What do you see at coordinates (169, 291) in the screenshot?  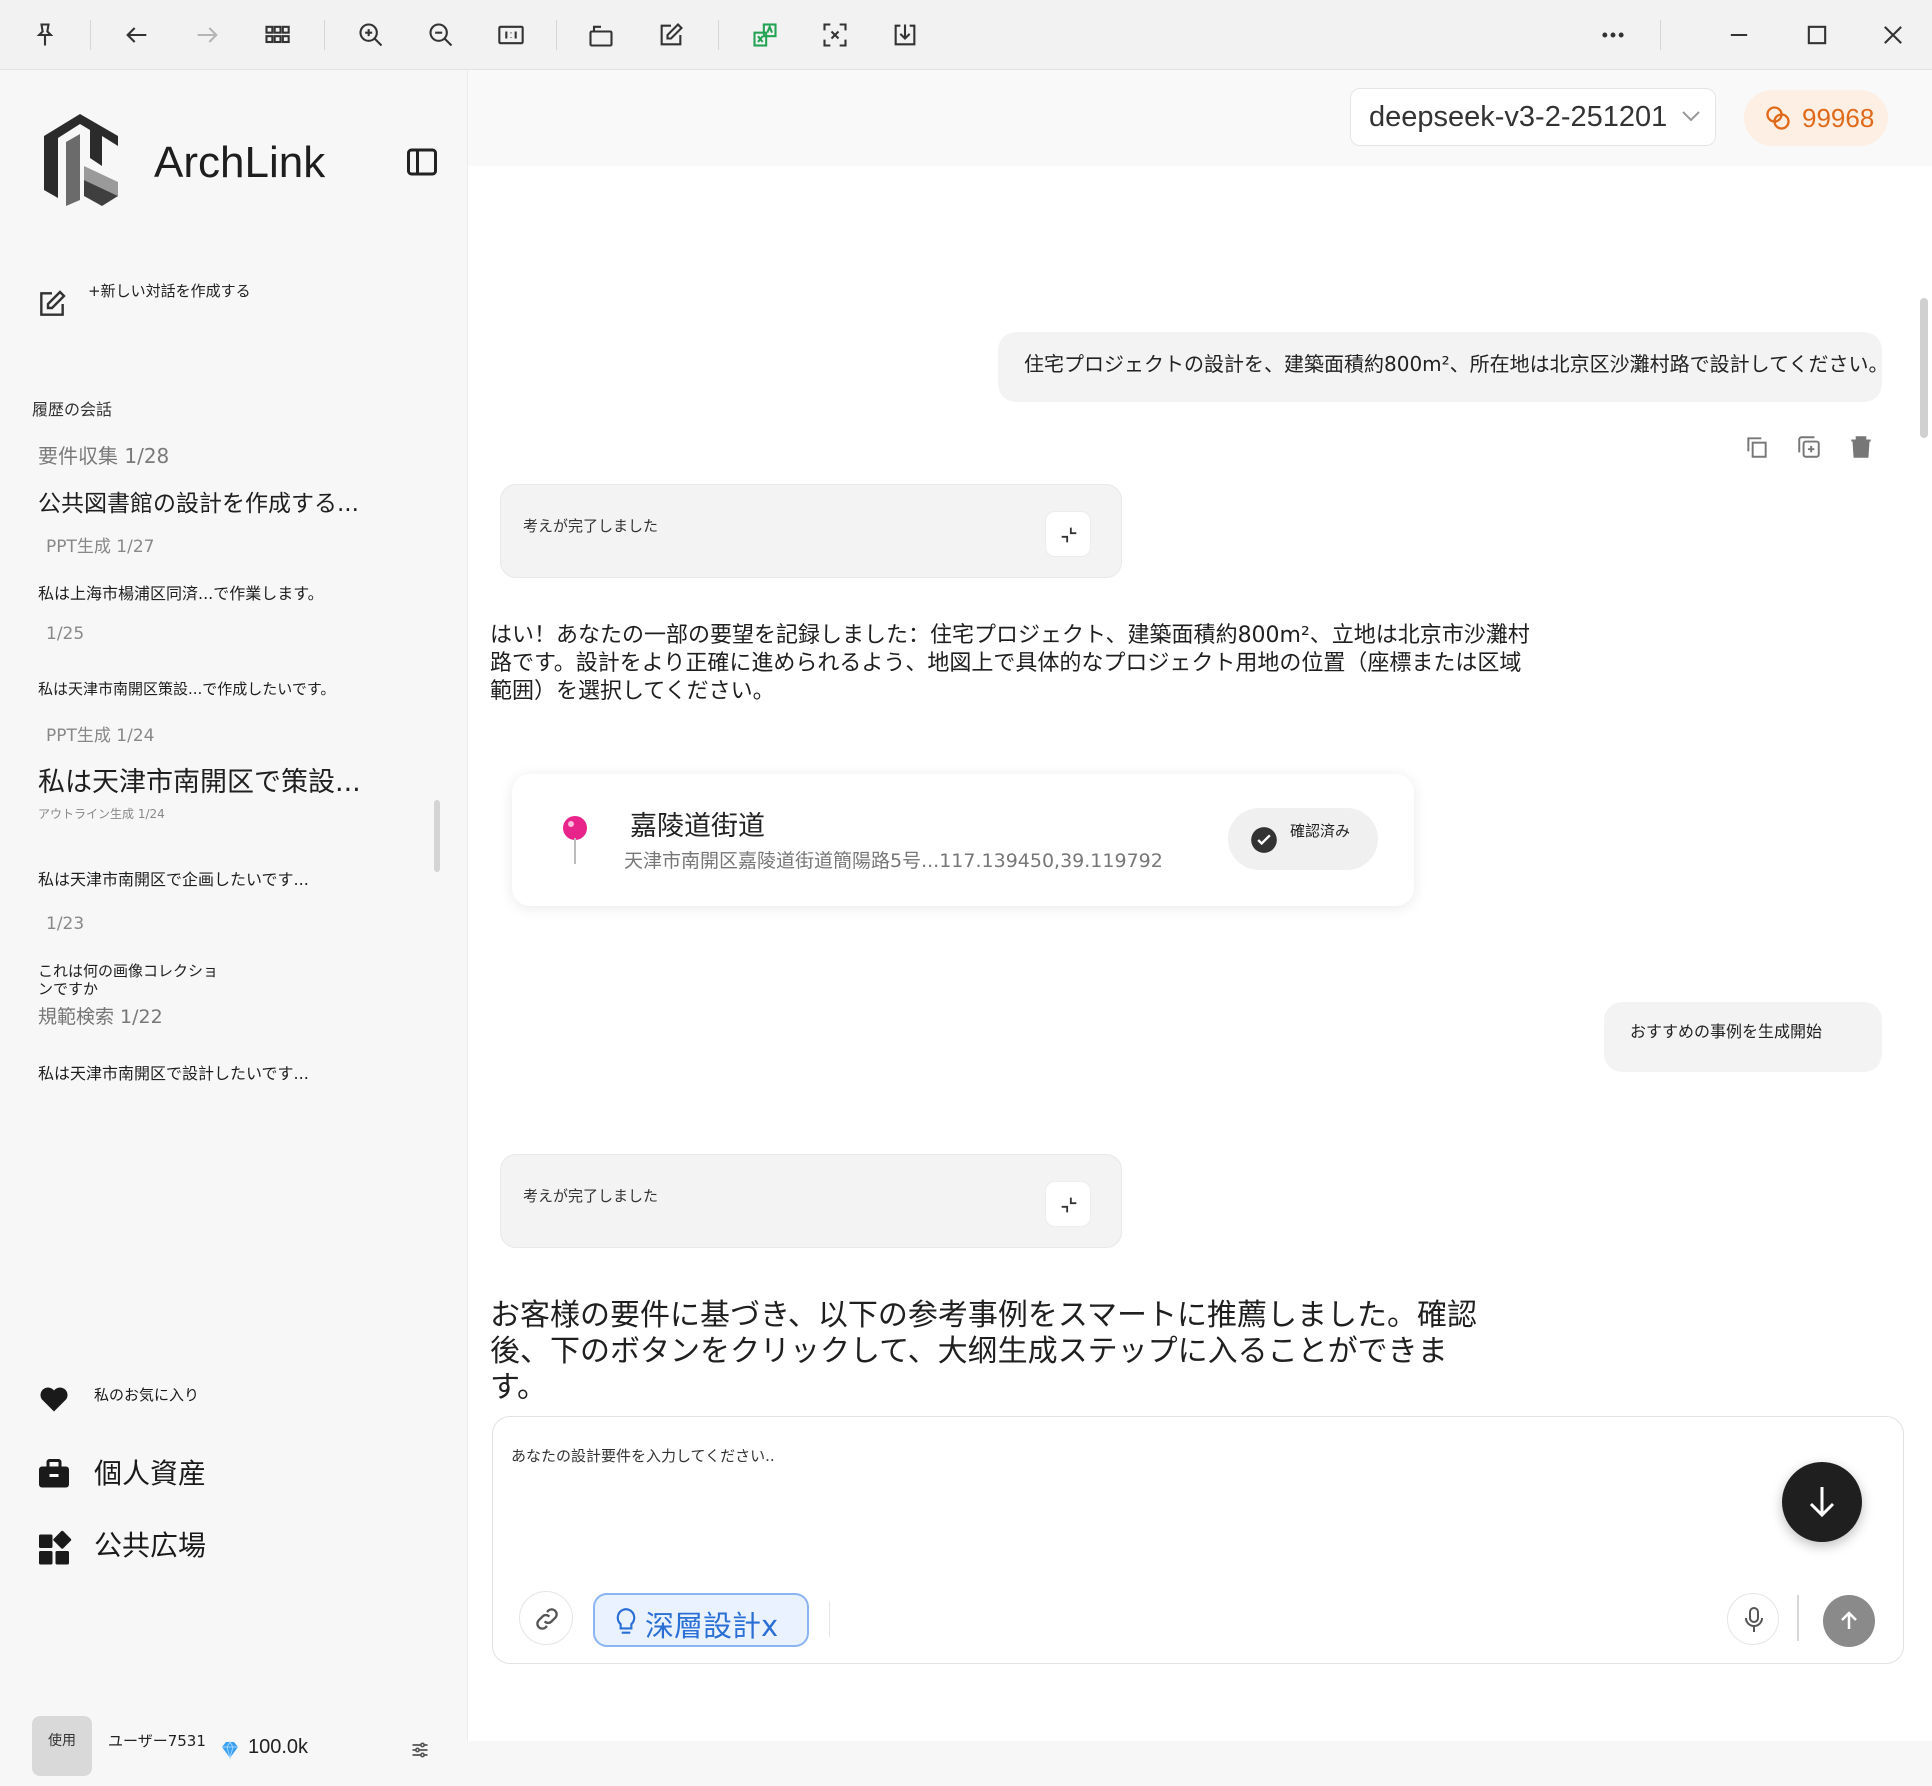 I see `new-chat-label: +新しい対話を作成する` at bounding box center [169, 291].